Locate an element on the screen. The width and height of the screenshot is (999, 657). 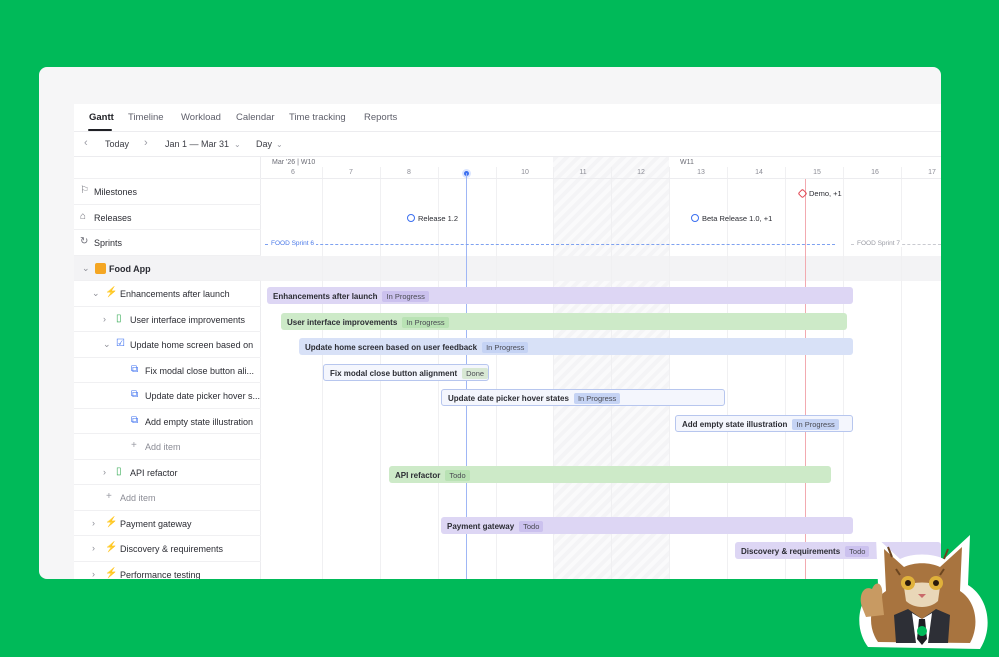
task-label: User interface improvements is located at coordinates (188, 319).